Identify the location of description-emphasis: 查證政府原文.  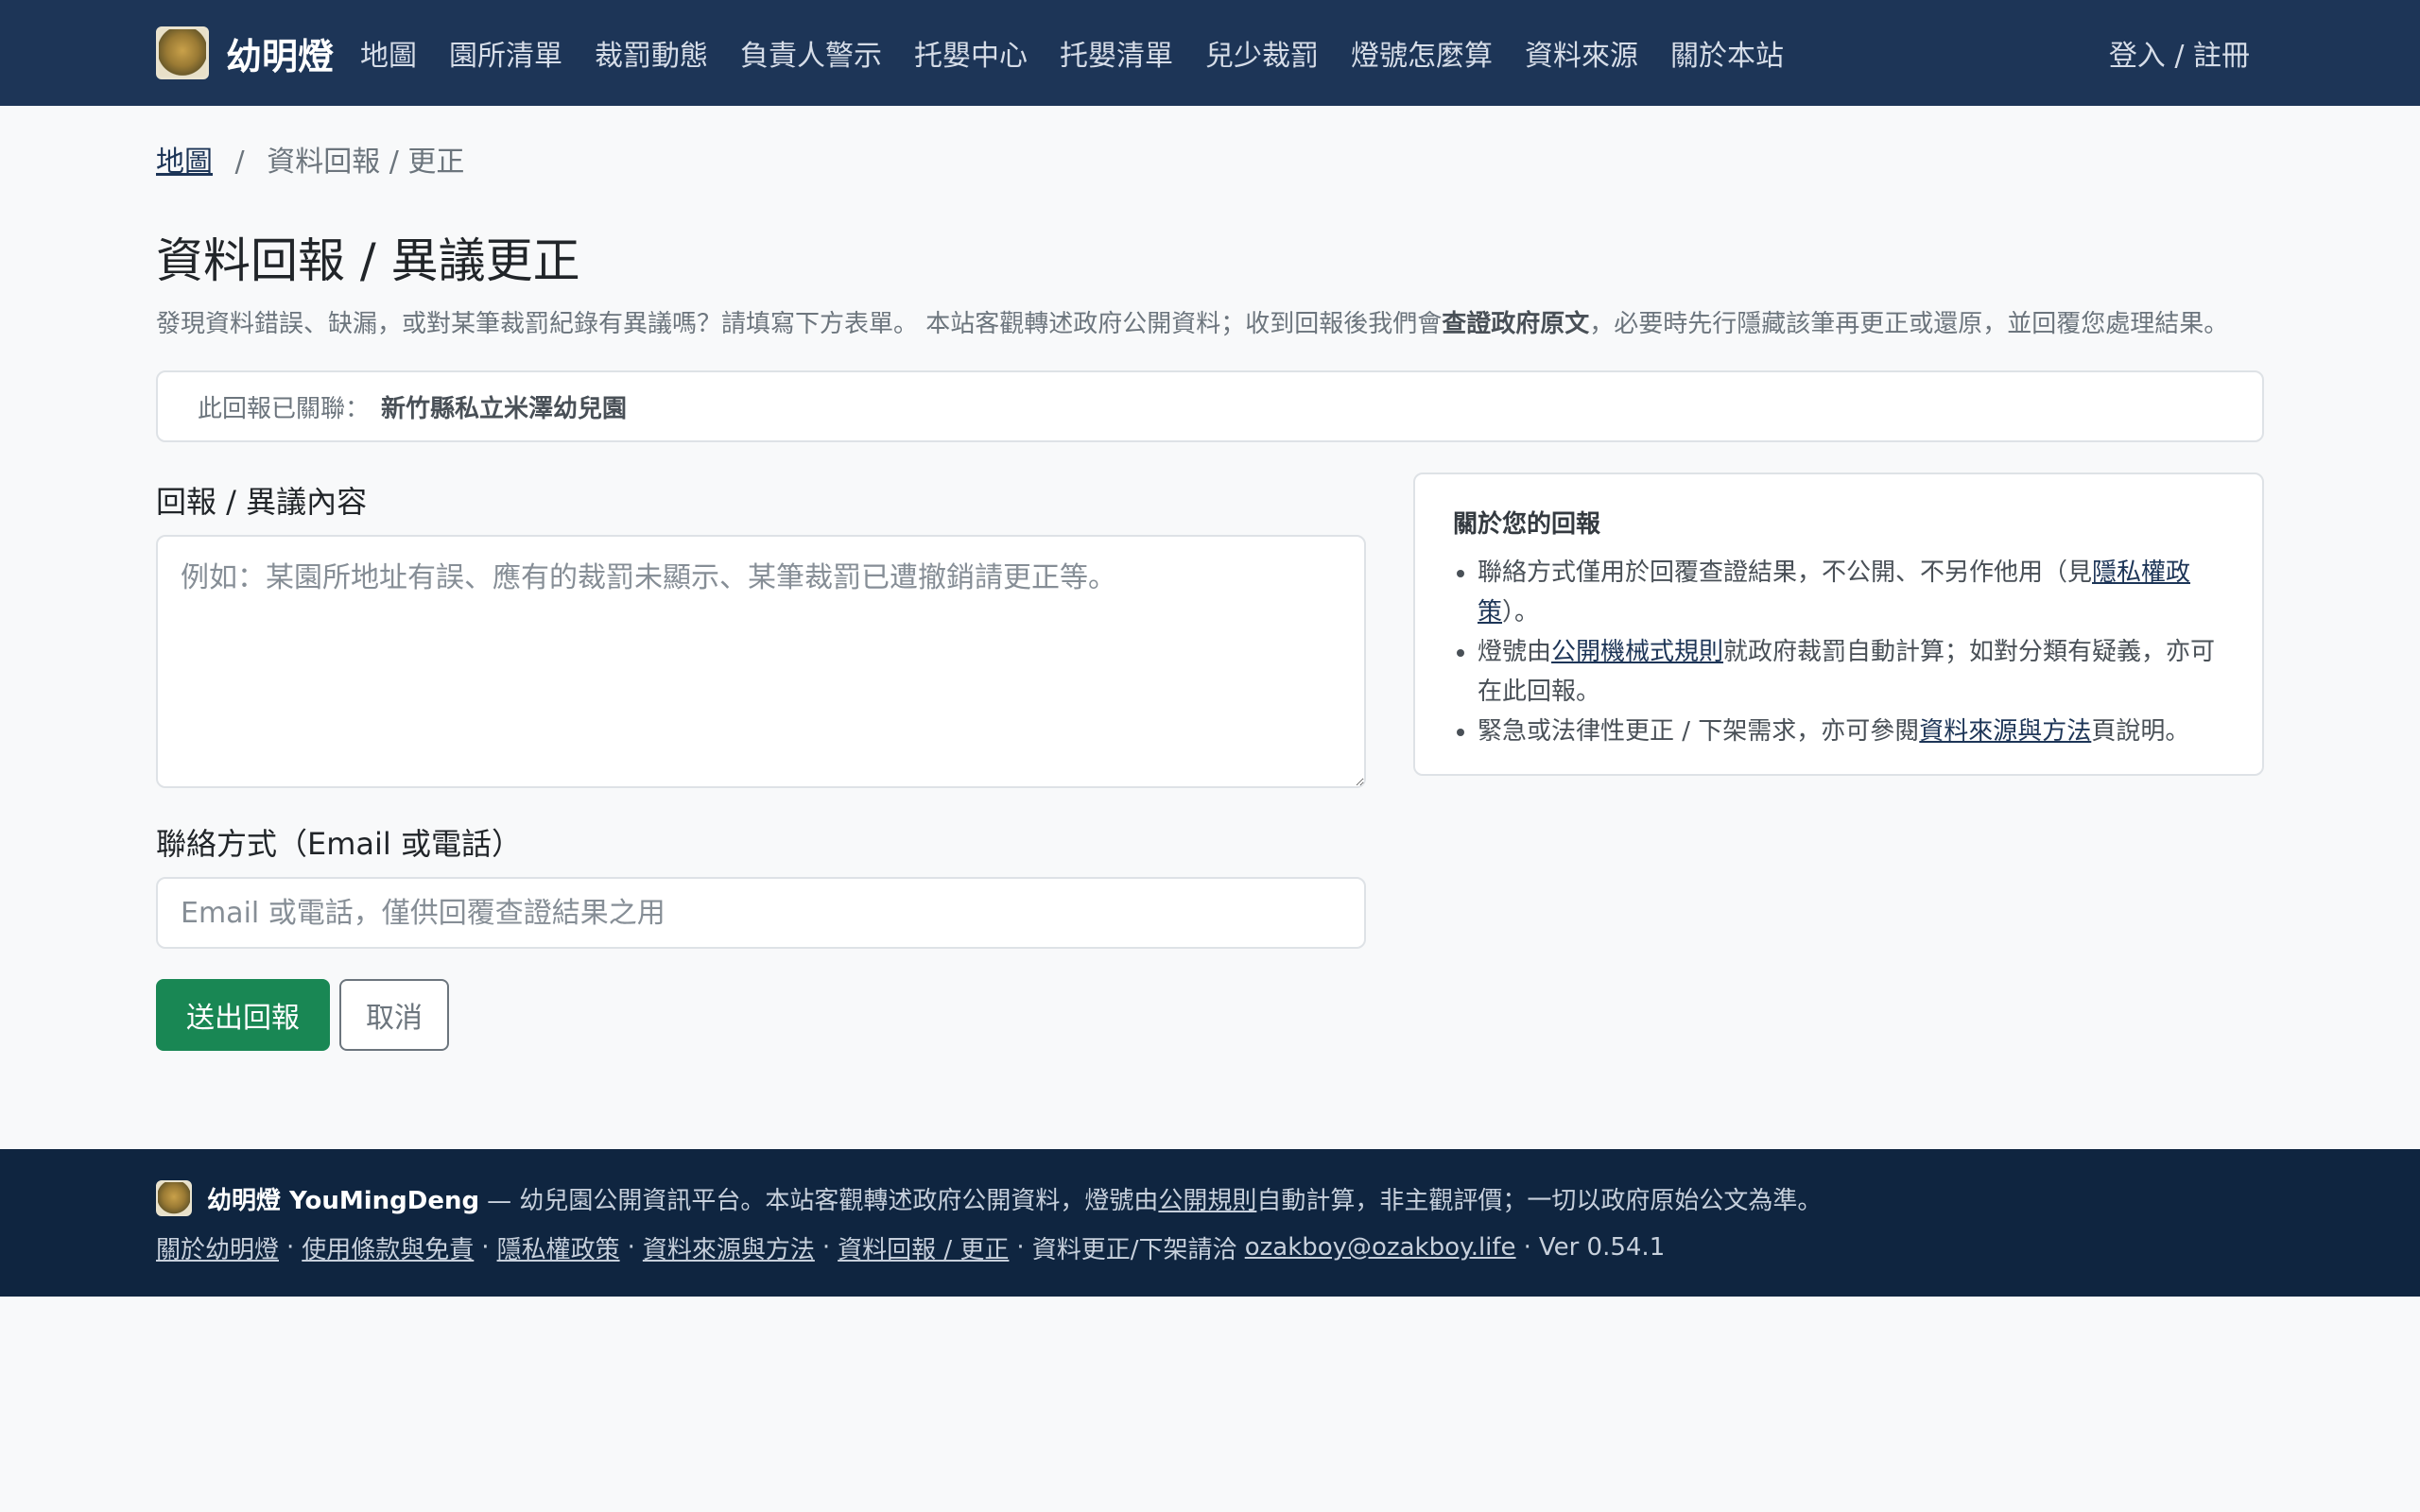
(1516, 324).